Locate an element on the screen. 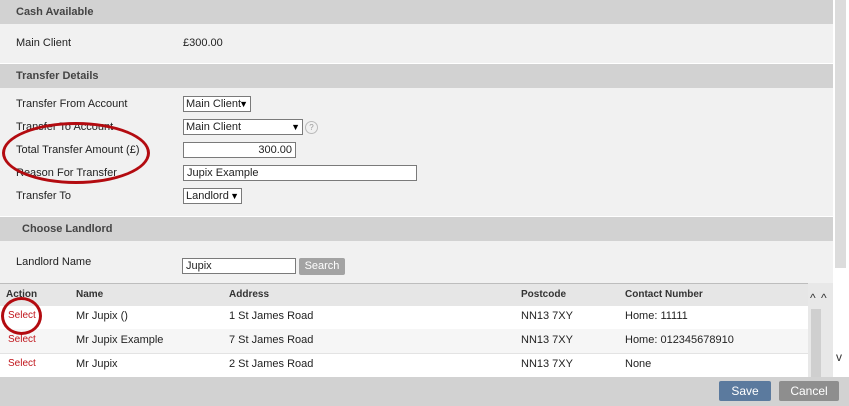  row-address: 1 St James Road is located at coordinates (271, 316).